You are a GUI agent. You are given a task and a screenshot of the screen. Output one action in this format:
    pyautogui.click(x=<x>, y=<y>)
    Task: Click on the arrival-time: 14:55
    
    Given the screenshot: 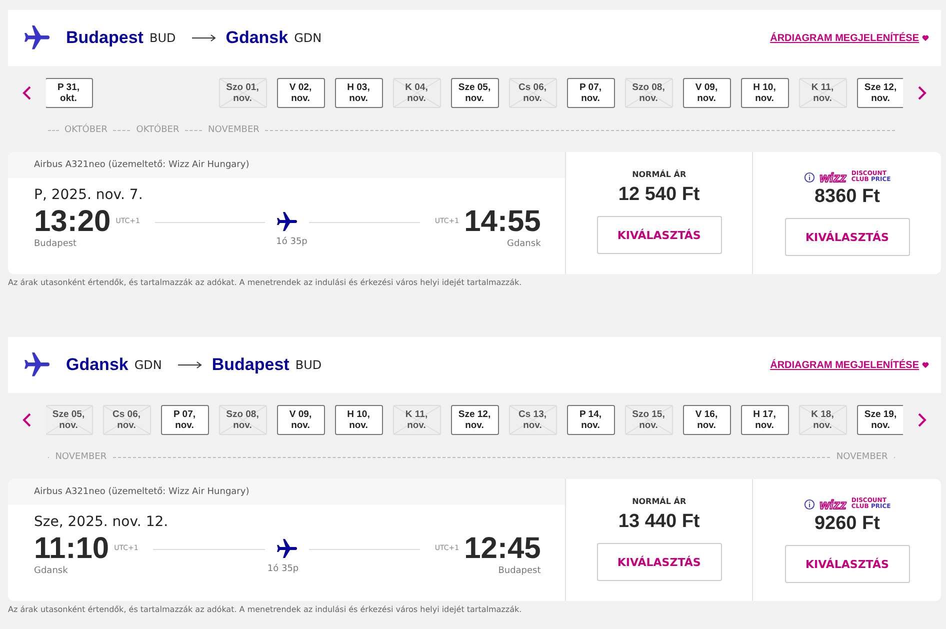 What is the action you would take?
    pyautogui.click(x=502, y=222)
    